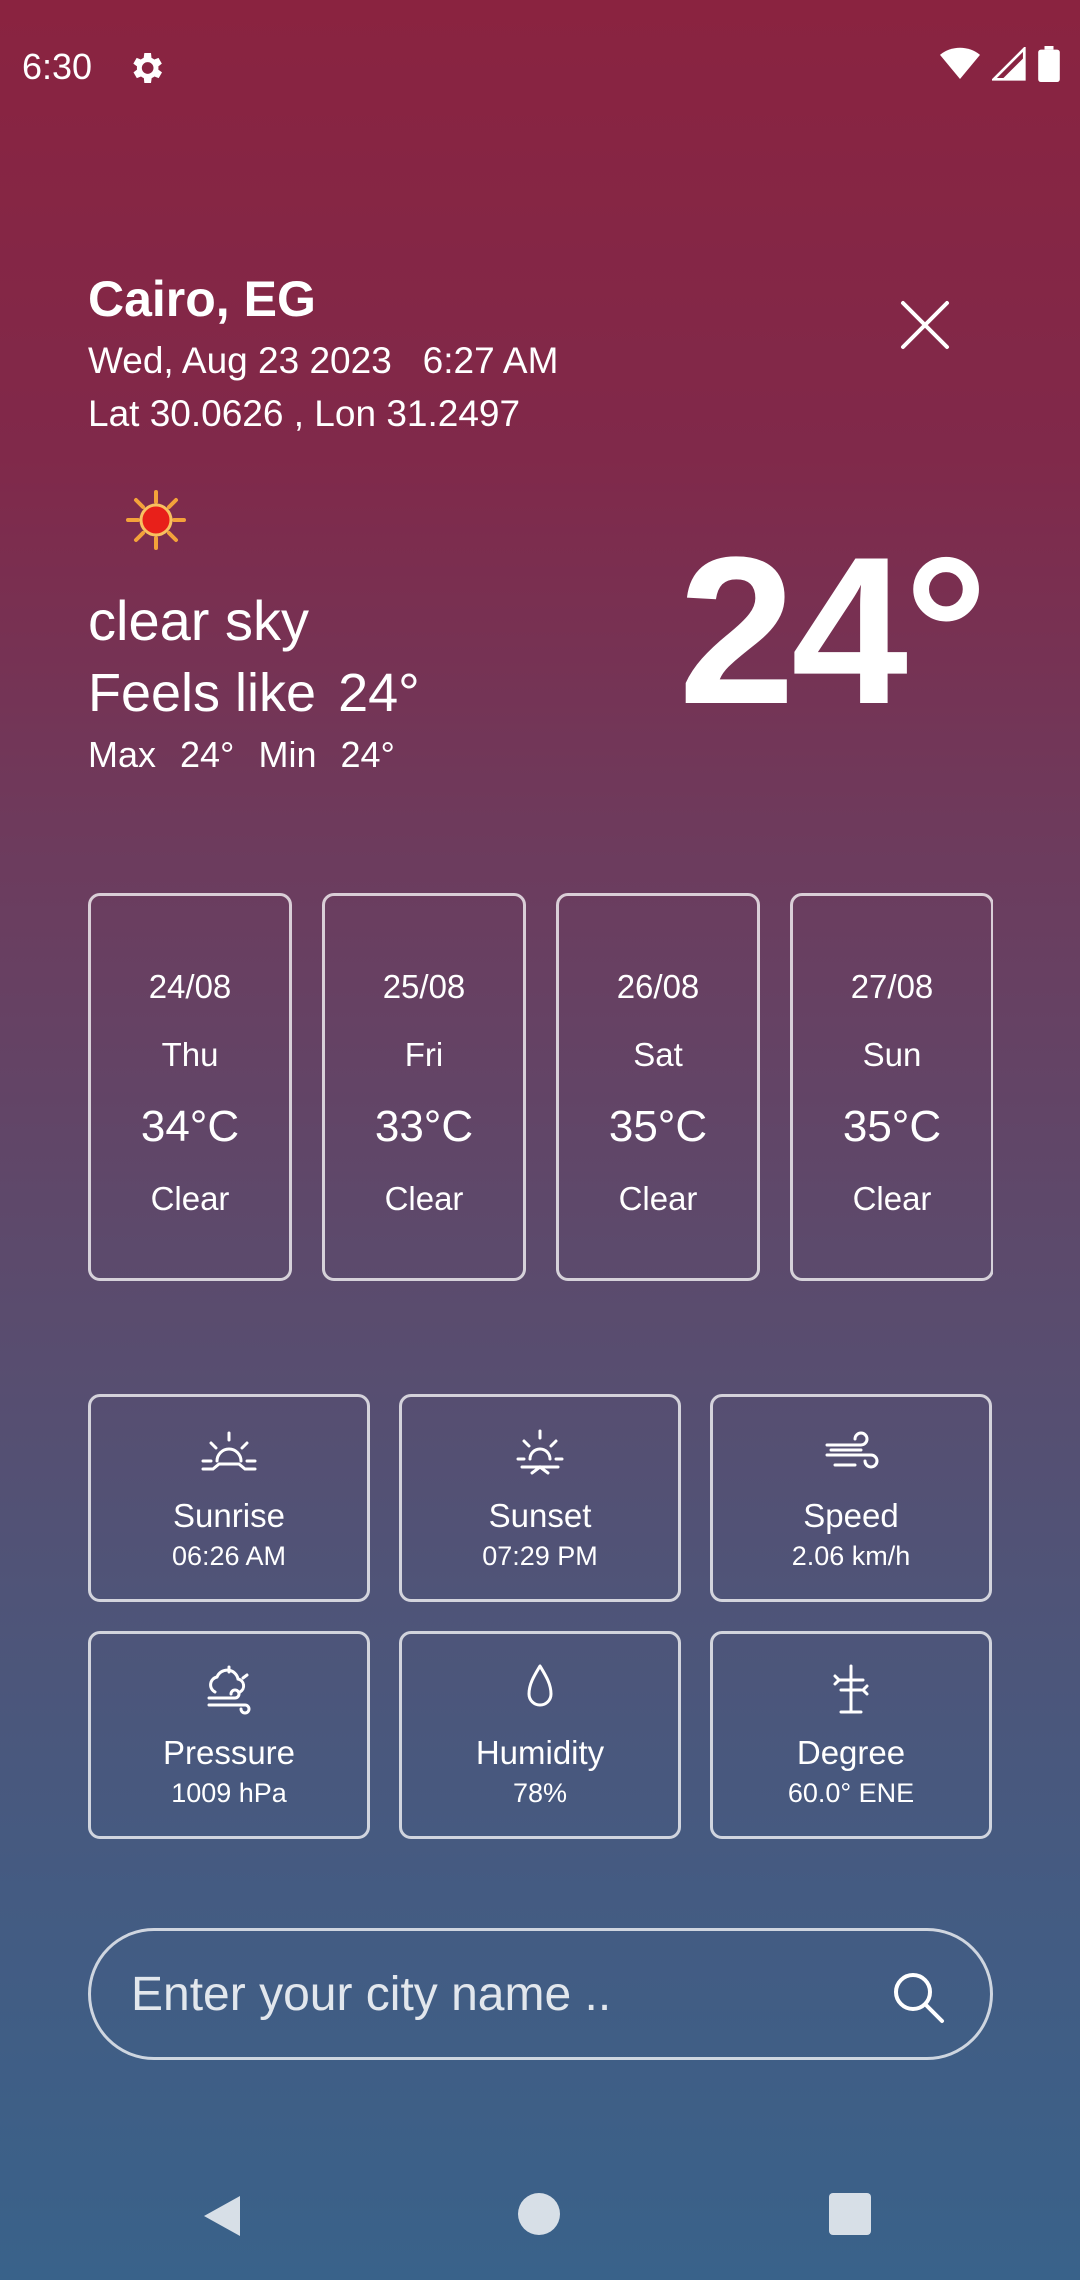 The width and height of the screenshot is (1080, 2280). Describe the element at coordinates (379, 693) in the screenshot. I see `feels-like-value: 24°` at that location.